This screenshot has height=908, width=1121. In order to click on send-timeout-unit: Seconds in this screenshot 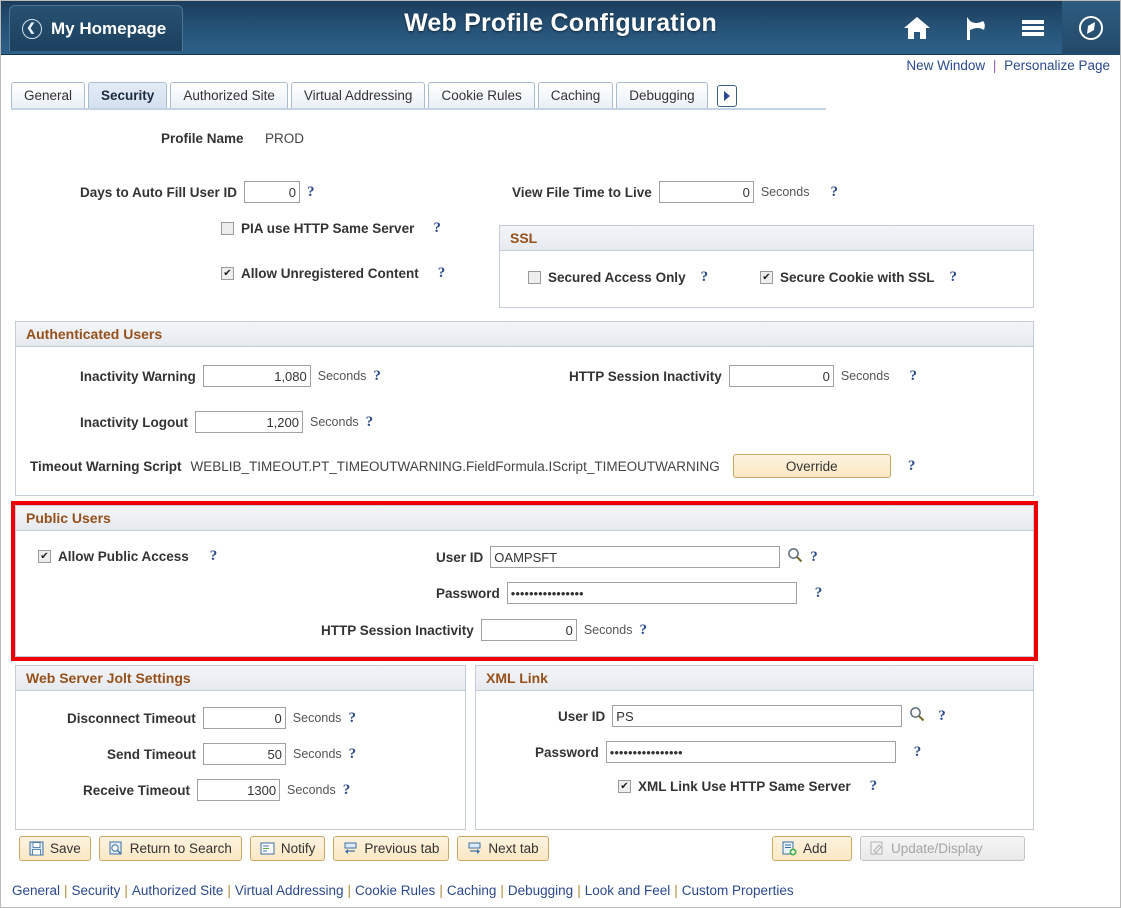, I will do `click(317, 754)`.